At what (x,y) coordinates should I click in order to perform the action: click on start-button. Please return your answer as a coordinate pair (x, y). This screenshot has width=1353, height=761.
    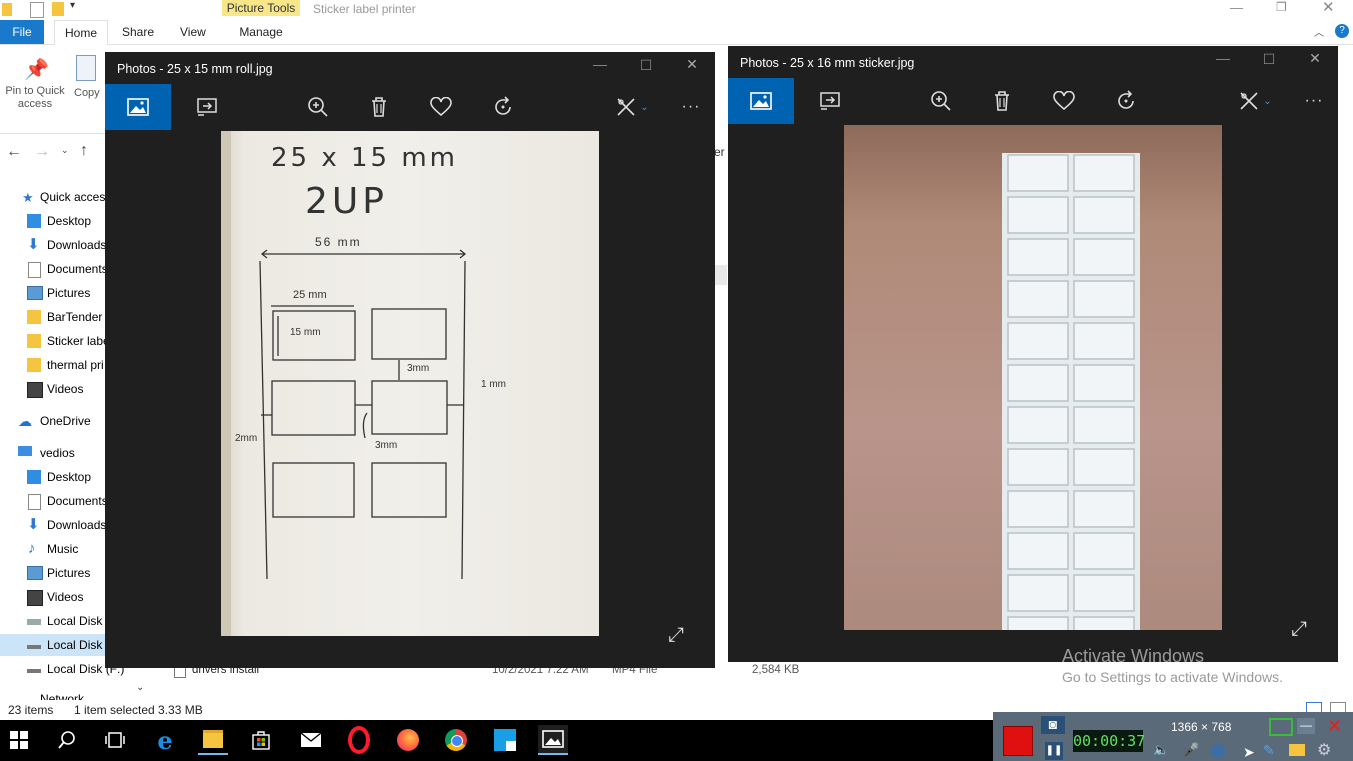
    Looking at the image, I should click on (19, 740).